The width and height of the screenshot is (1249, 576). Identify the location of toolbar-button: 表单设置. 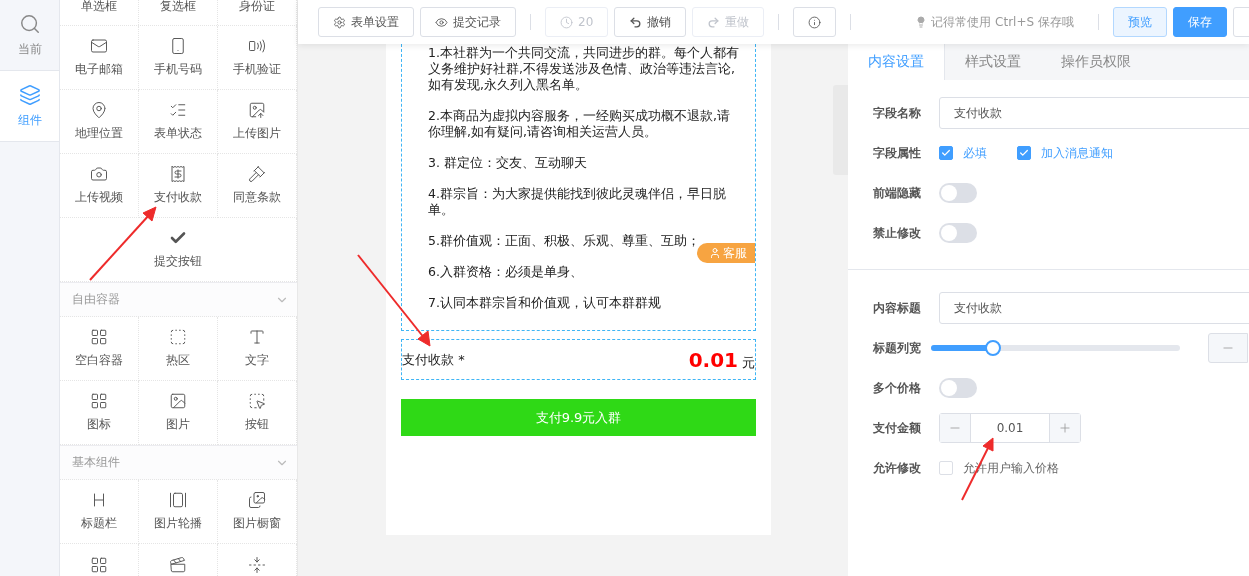
(366, 22).